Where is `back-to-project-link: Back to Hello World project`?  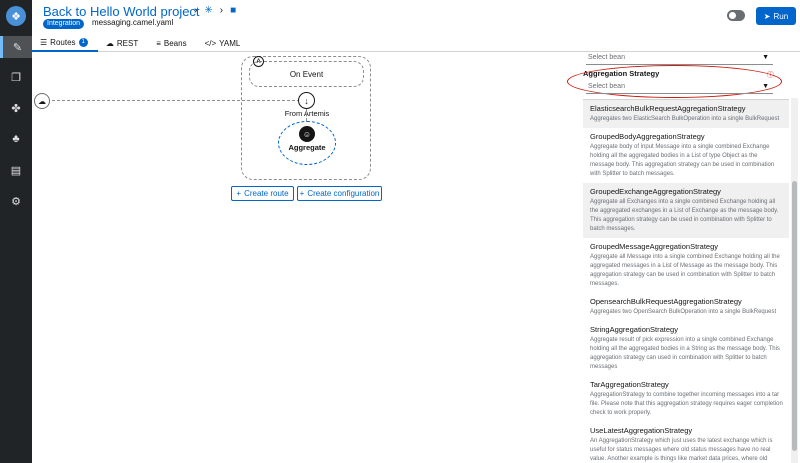 back-to-project-link: Back to Hello World project is located at coordinates (121, 11).